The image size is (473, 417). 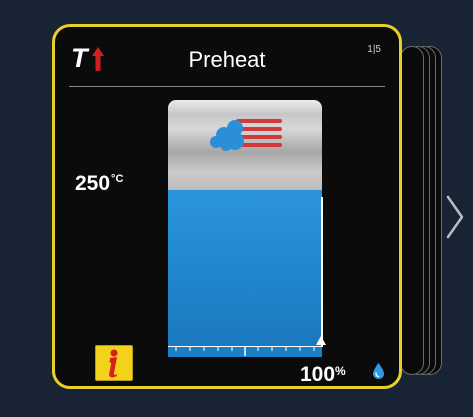 What do you see at coordinates (318, 374) in the screenshot?
I see `humidity-value: 100` at bounding box center [318, 374].